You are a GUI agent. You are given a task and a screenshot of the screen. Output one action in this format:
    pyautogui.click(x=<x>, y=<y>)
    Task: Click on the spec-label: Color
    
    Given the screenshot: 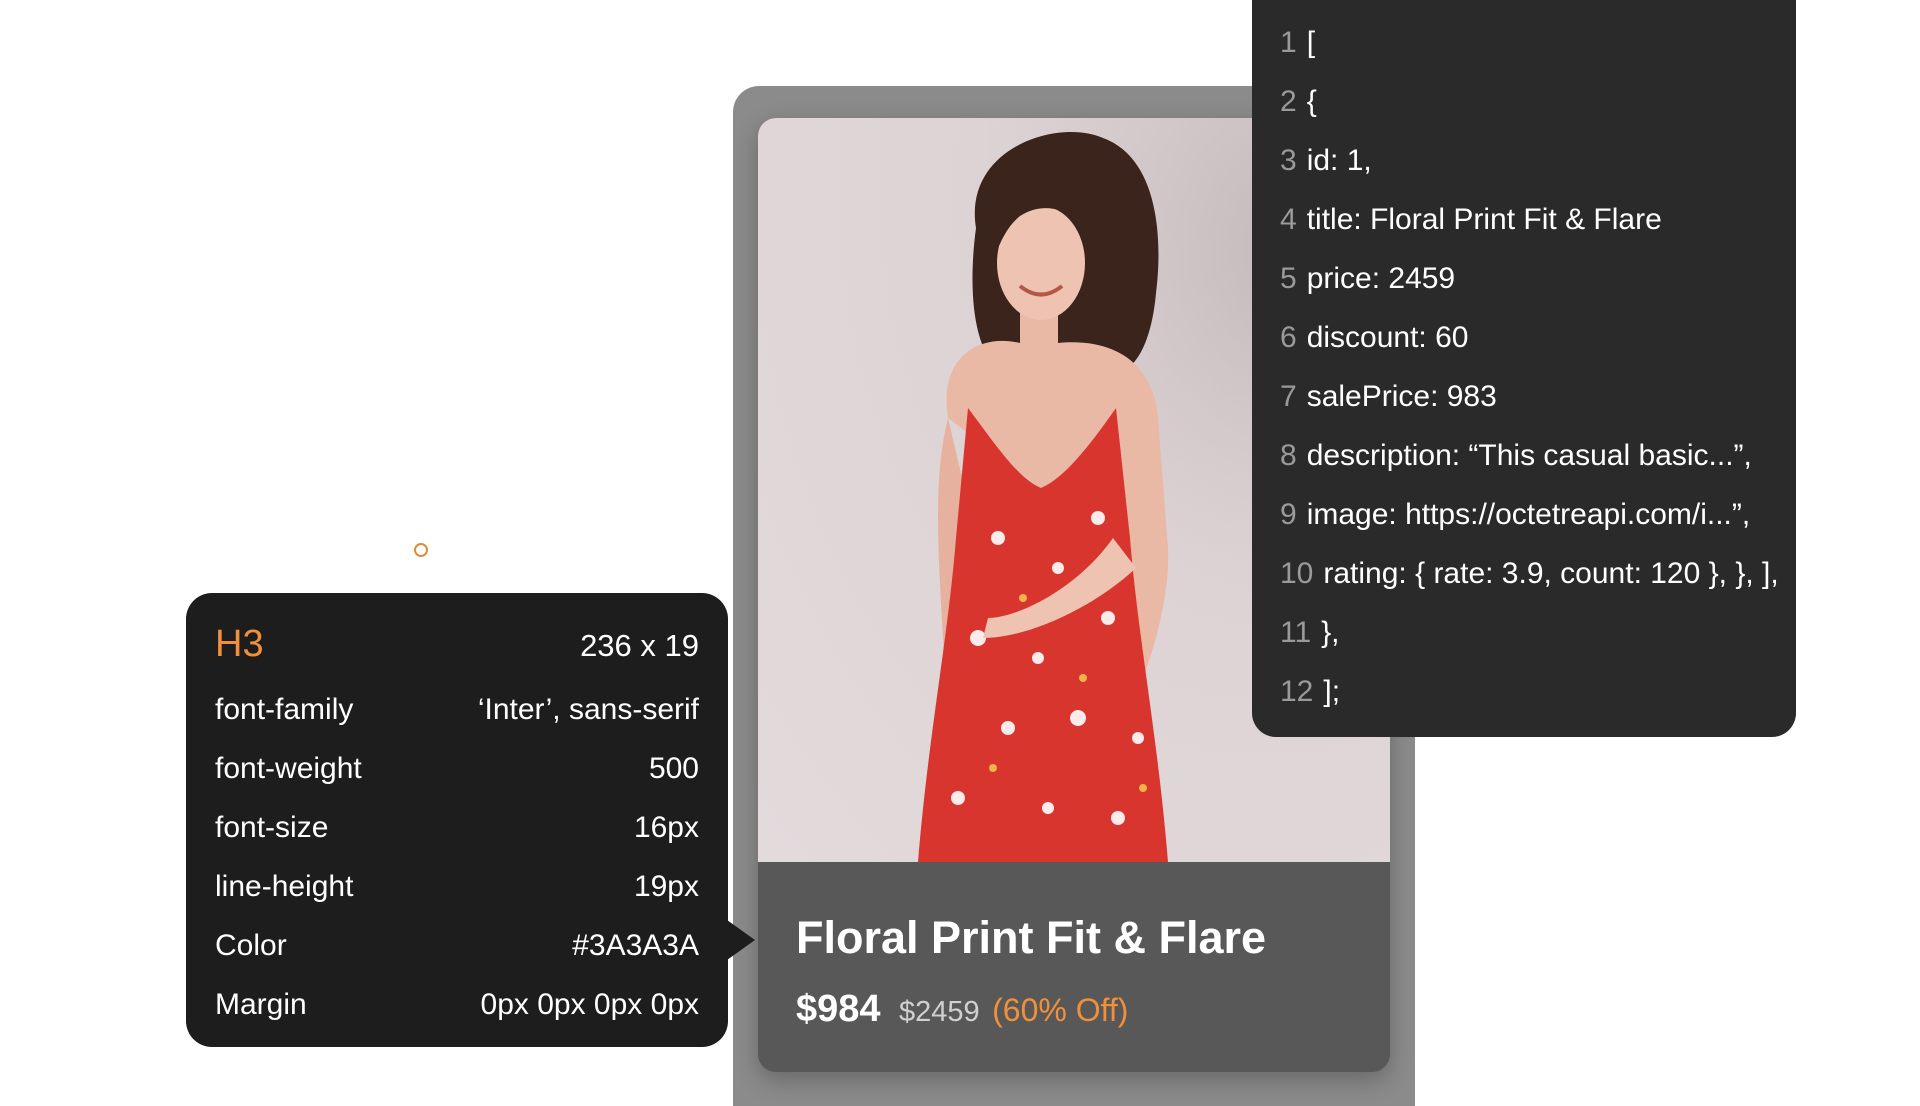 What is the action you would take?
    pyautogui.click(x=251, y=945)
    